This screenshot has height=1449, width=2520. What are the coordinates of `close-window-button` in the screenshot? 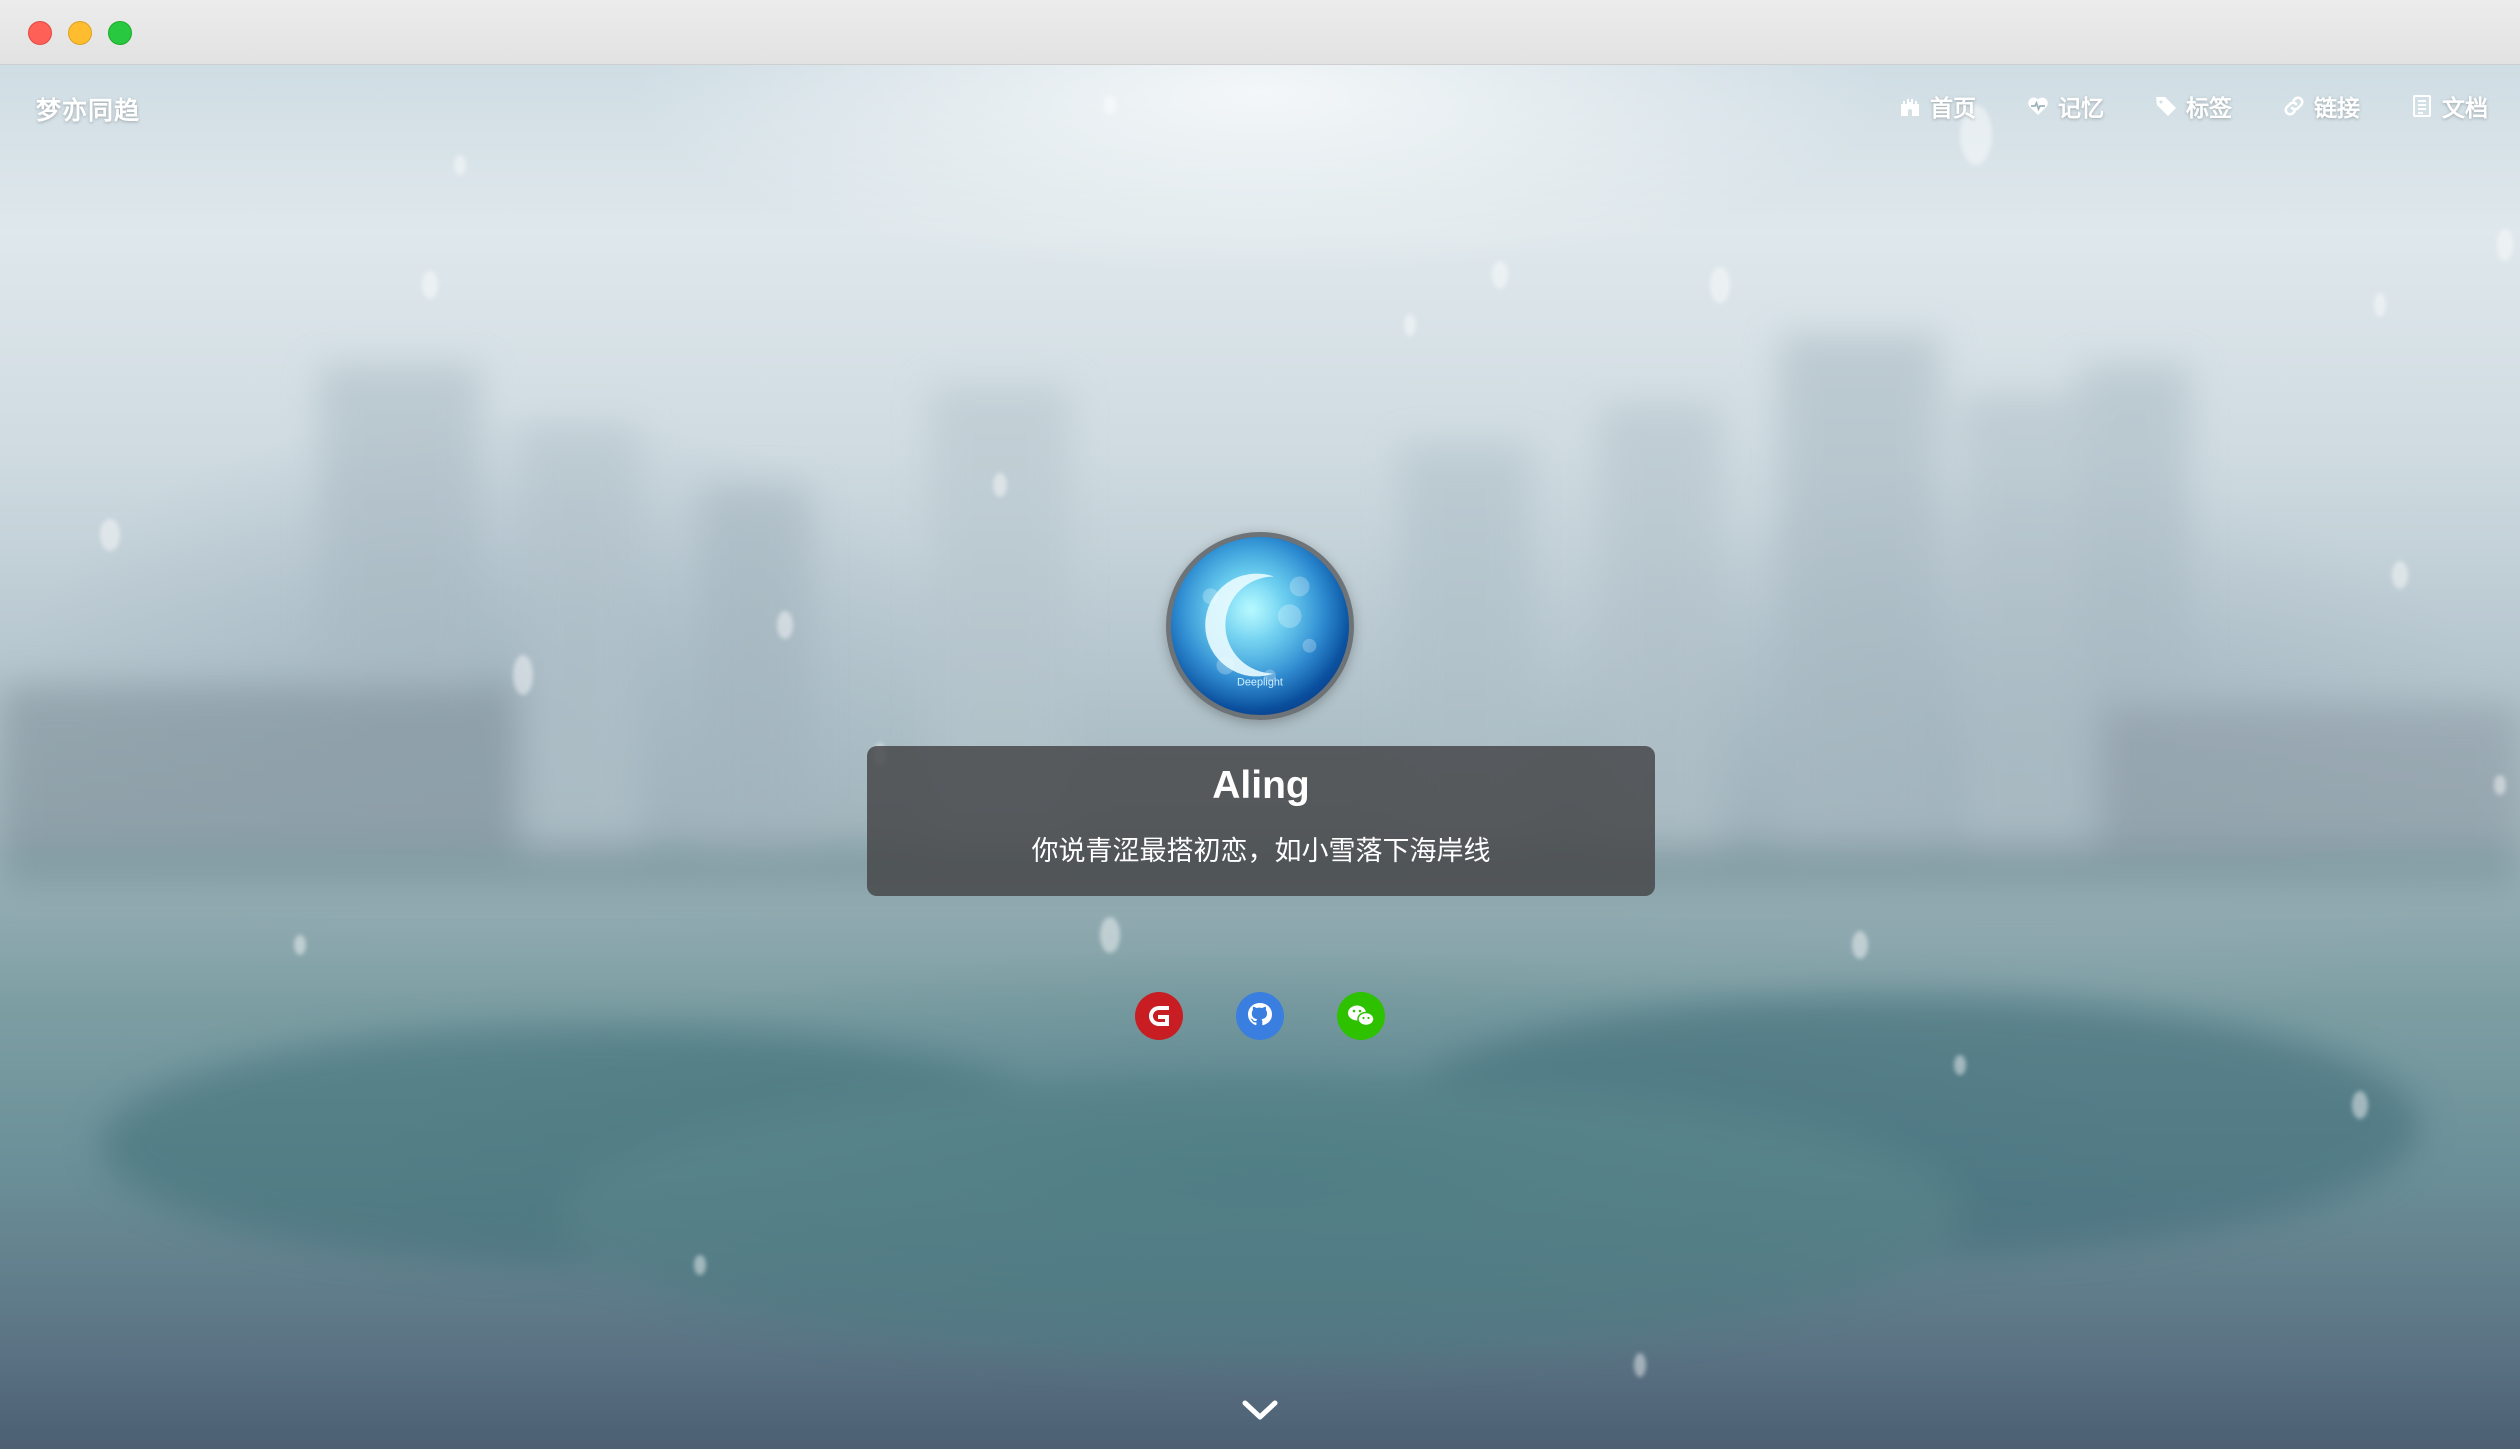 It's located at (40, 33).